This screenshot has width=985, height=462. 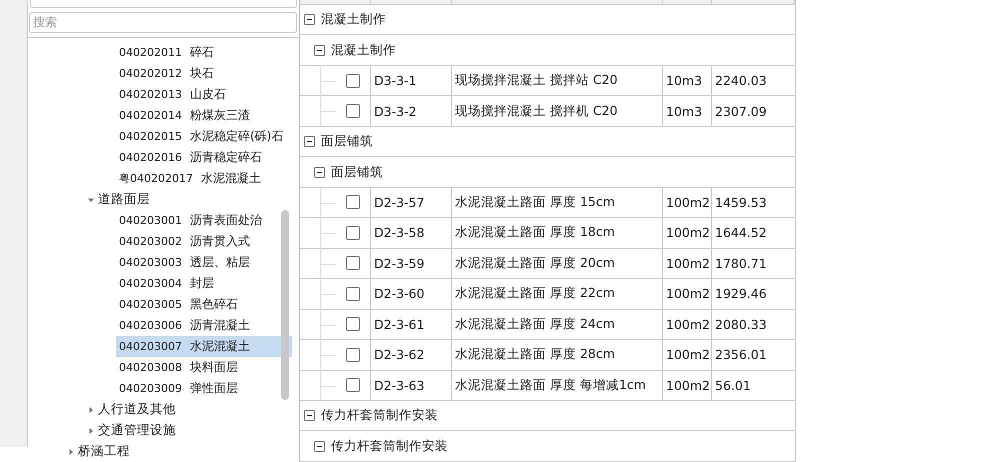 What do you see at coordinates (557, 355) in the screenshot?
I see `table-cell: 水泥混凝土路面 厚度 28cm` at bounding box center [557, 355].